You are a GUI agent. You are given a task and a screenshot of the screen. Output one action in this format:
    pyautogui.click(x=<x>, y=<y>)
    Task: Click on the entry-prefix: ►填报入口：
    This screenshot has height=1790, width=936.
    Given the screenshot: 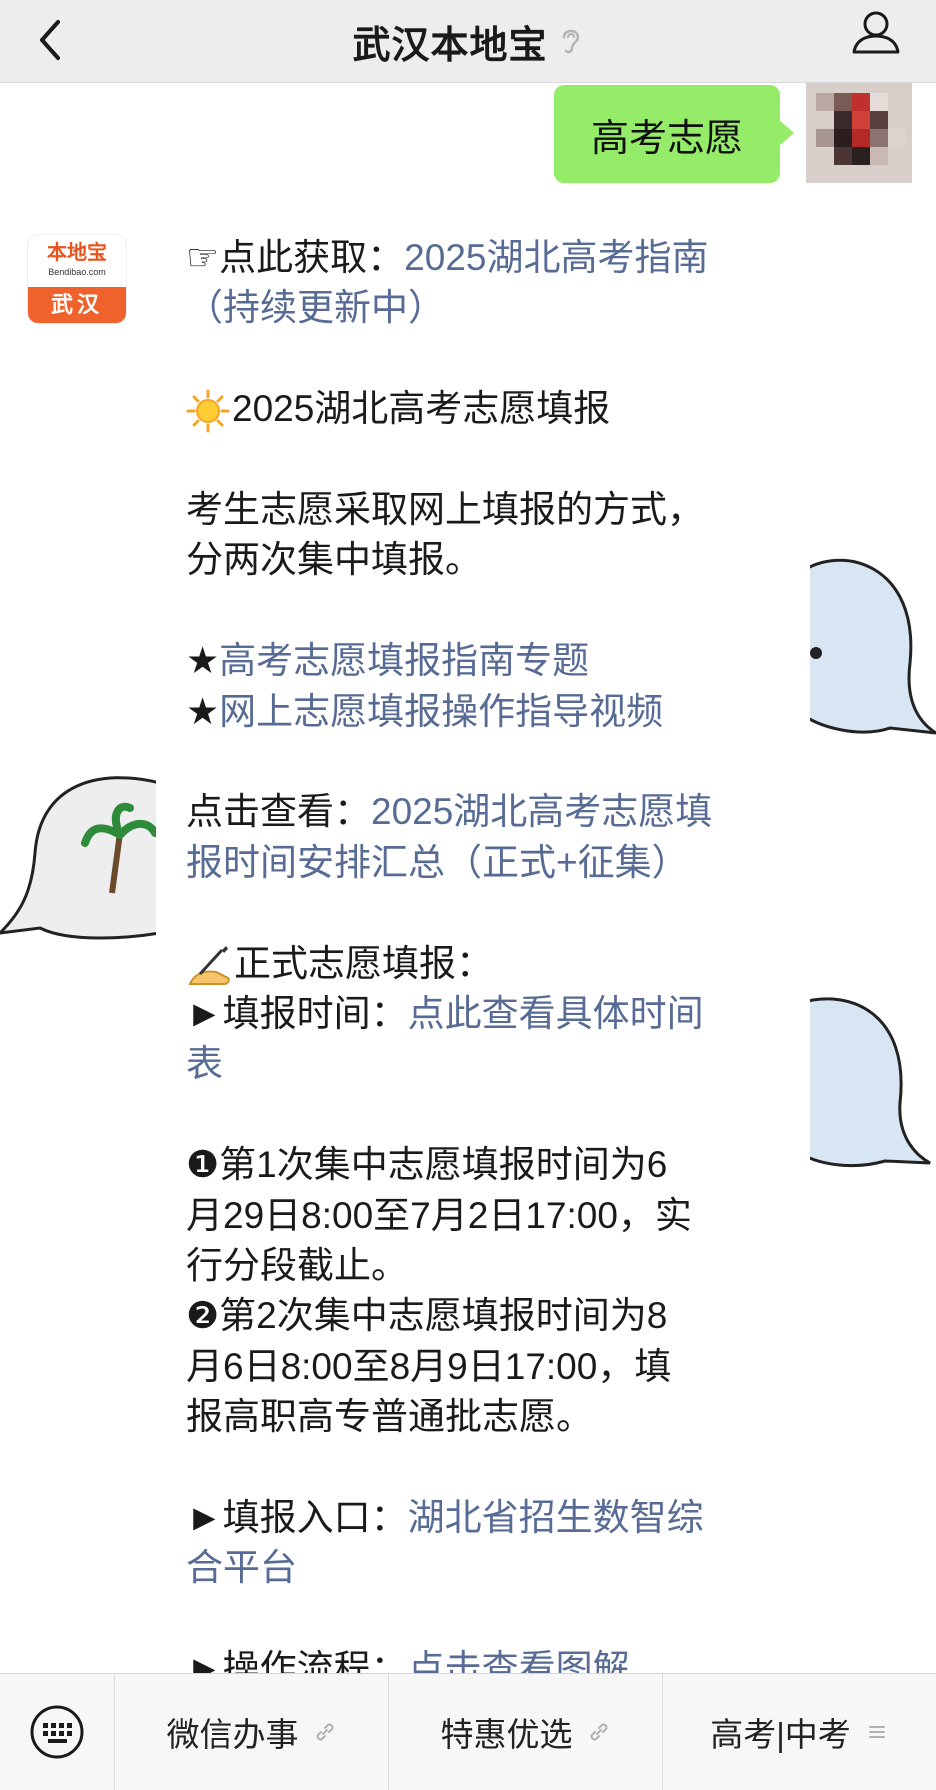 What is the action you would take?
    pyautogui.click(x=297, y=1518)
    